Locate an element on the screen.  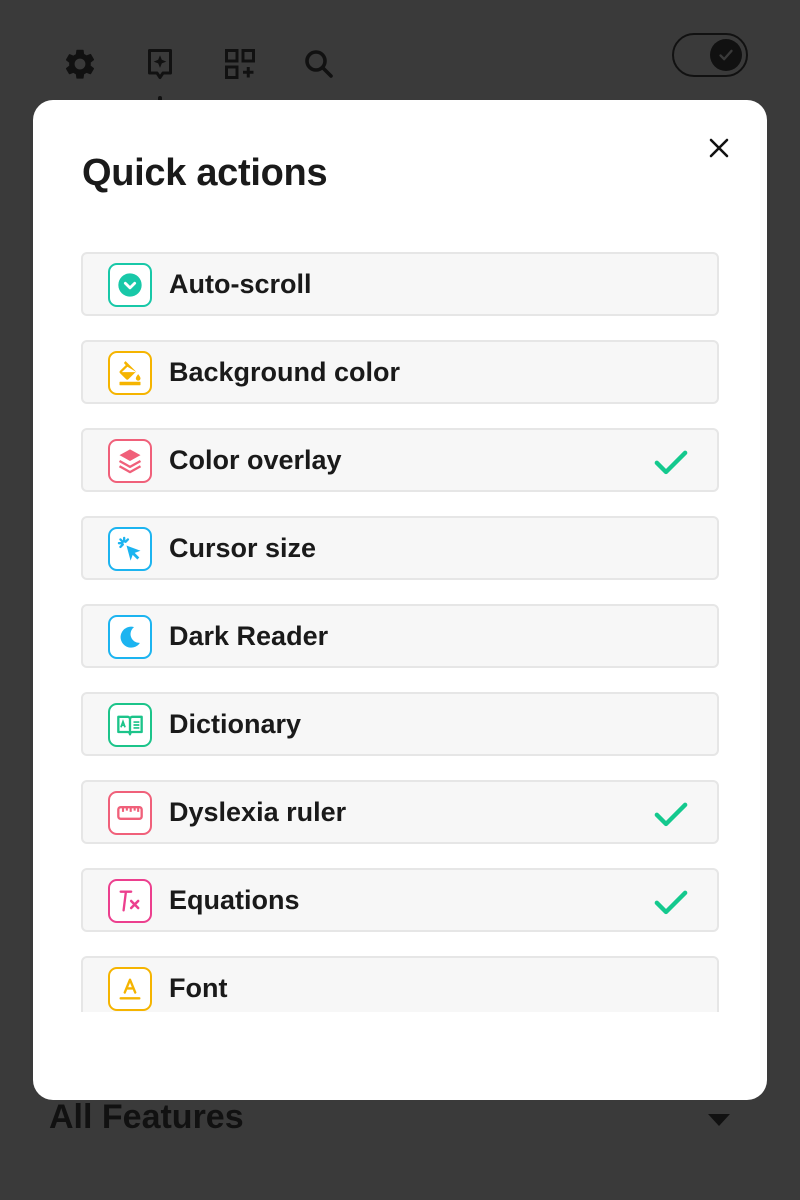
close-button is located at coordinates (719, 148).